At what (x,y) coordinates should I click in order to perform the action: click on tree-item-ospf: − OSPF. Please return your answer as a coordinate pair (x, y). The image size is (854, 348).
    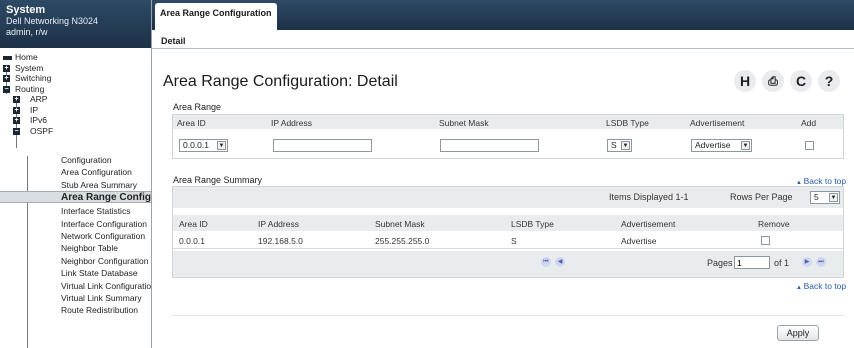
    Looking at the image, I should click on (75, 131).